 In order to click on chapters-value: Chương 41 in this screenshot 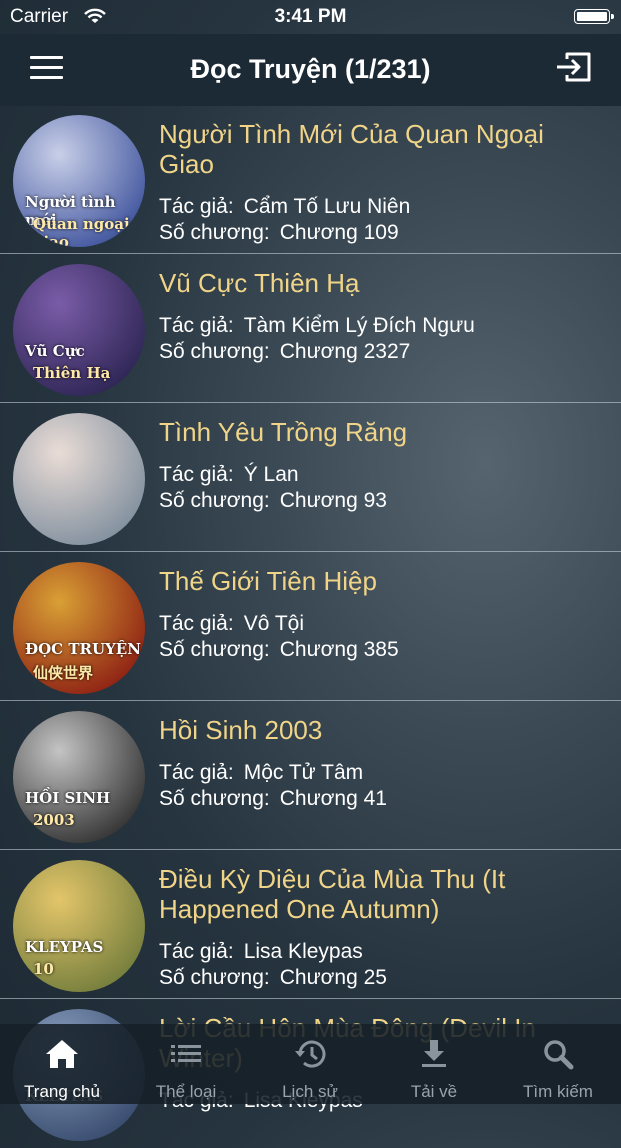, I will do `click(333, 798)`.